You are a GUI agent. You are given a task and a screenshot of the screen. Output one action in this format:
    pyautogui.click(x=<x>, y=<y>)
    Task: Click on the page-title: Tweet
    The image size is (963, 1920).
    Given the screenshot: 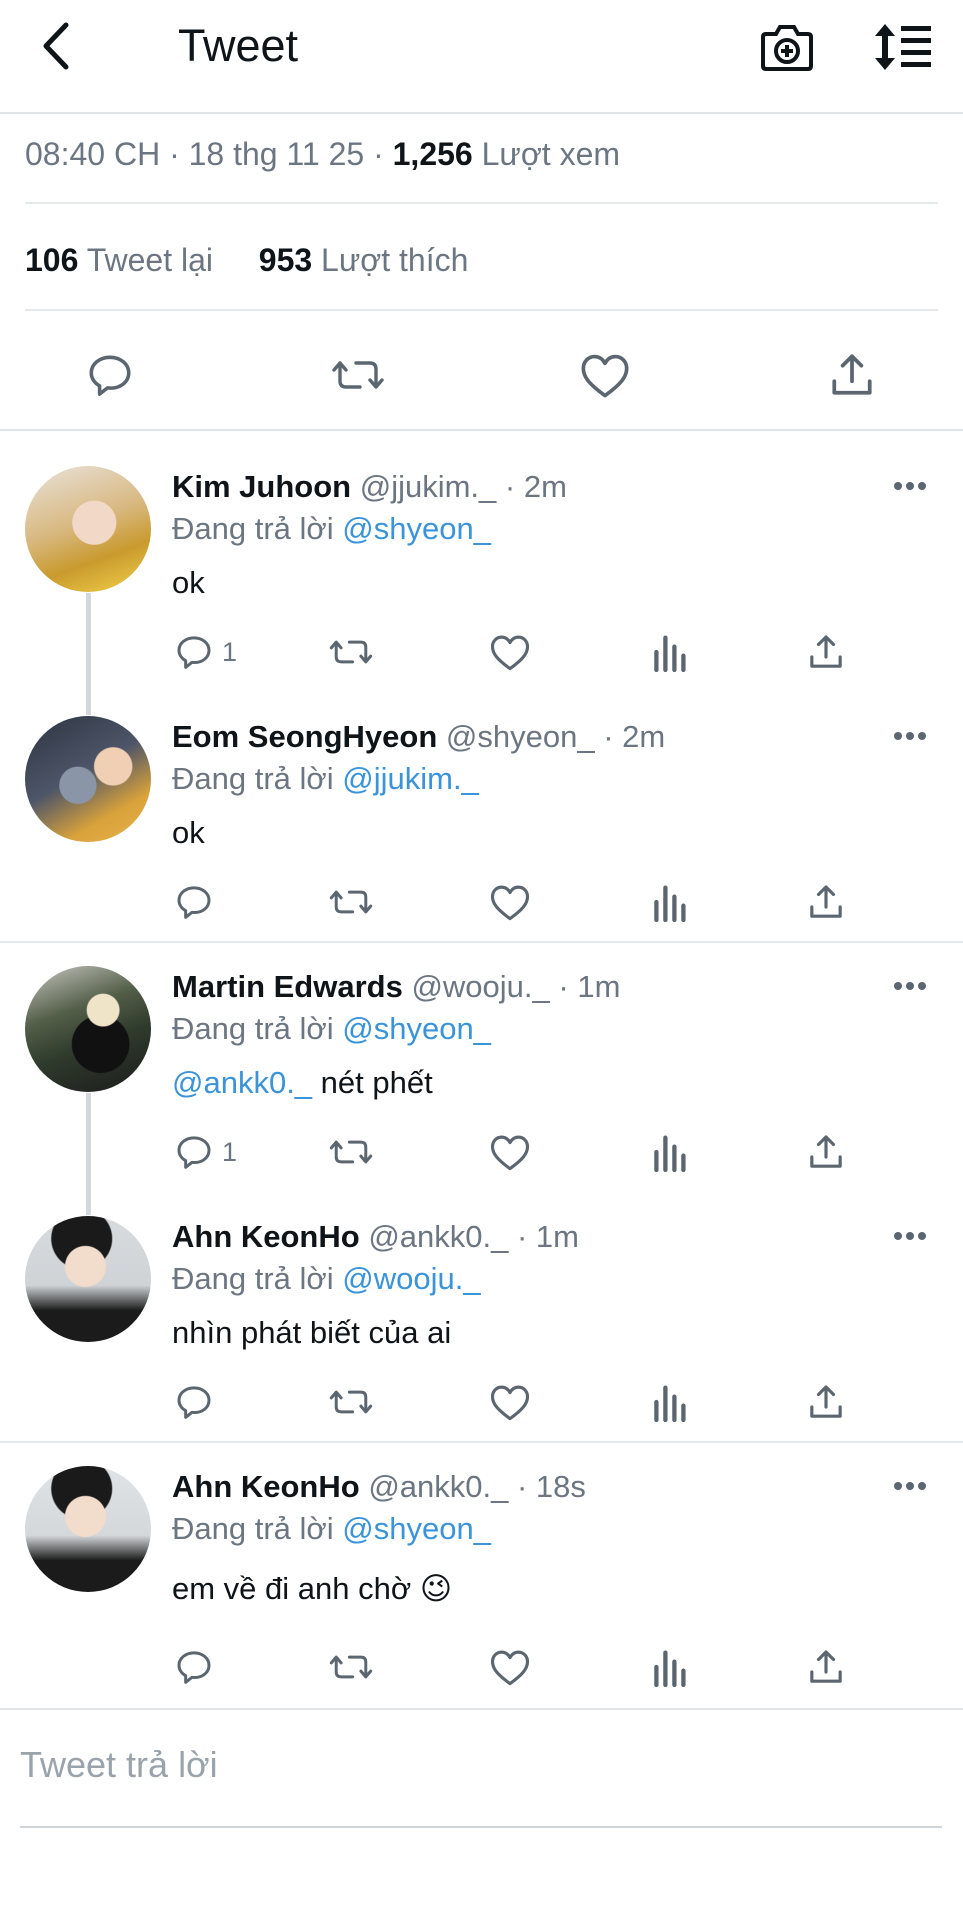 What is the action you would take?
    pyautogui.click(x=238, y=45)
    